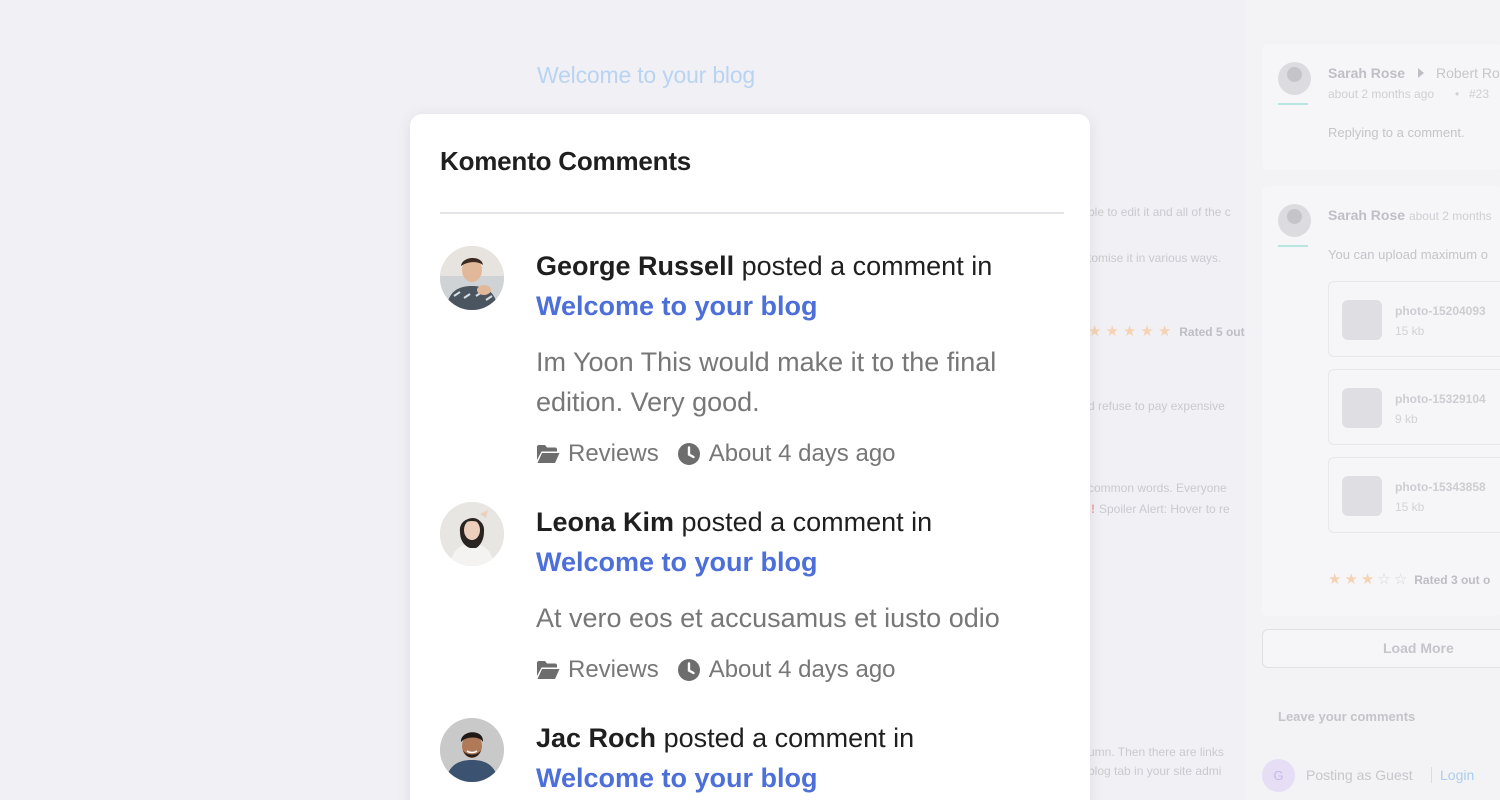  I want to click on comment-headline: Jac Roch posted a comment in, so click(801, 738).